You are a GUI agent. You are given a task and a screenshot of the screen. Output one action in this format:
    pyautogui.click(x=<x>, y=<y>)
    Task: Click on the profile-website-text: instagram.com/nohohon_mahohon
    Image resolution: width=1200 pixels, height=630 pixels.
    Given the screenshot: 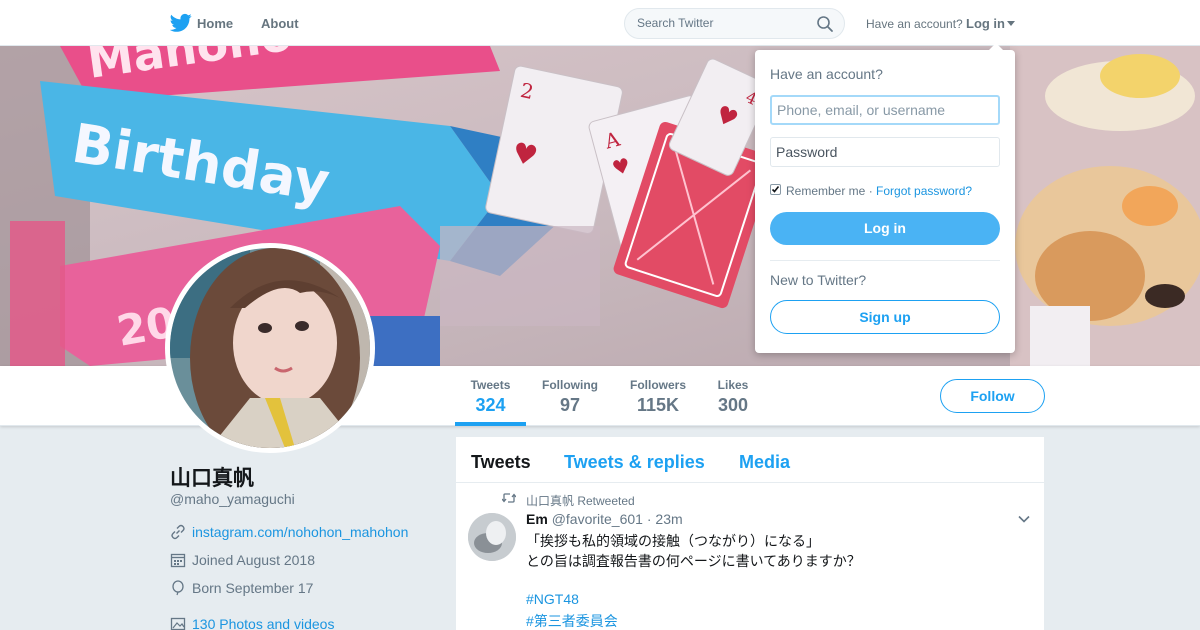 What is the action you would take?
    pyautogui.click(x=300, y=532)
    